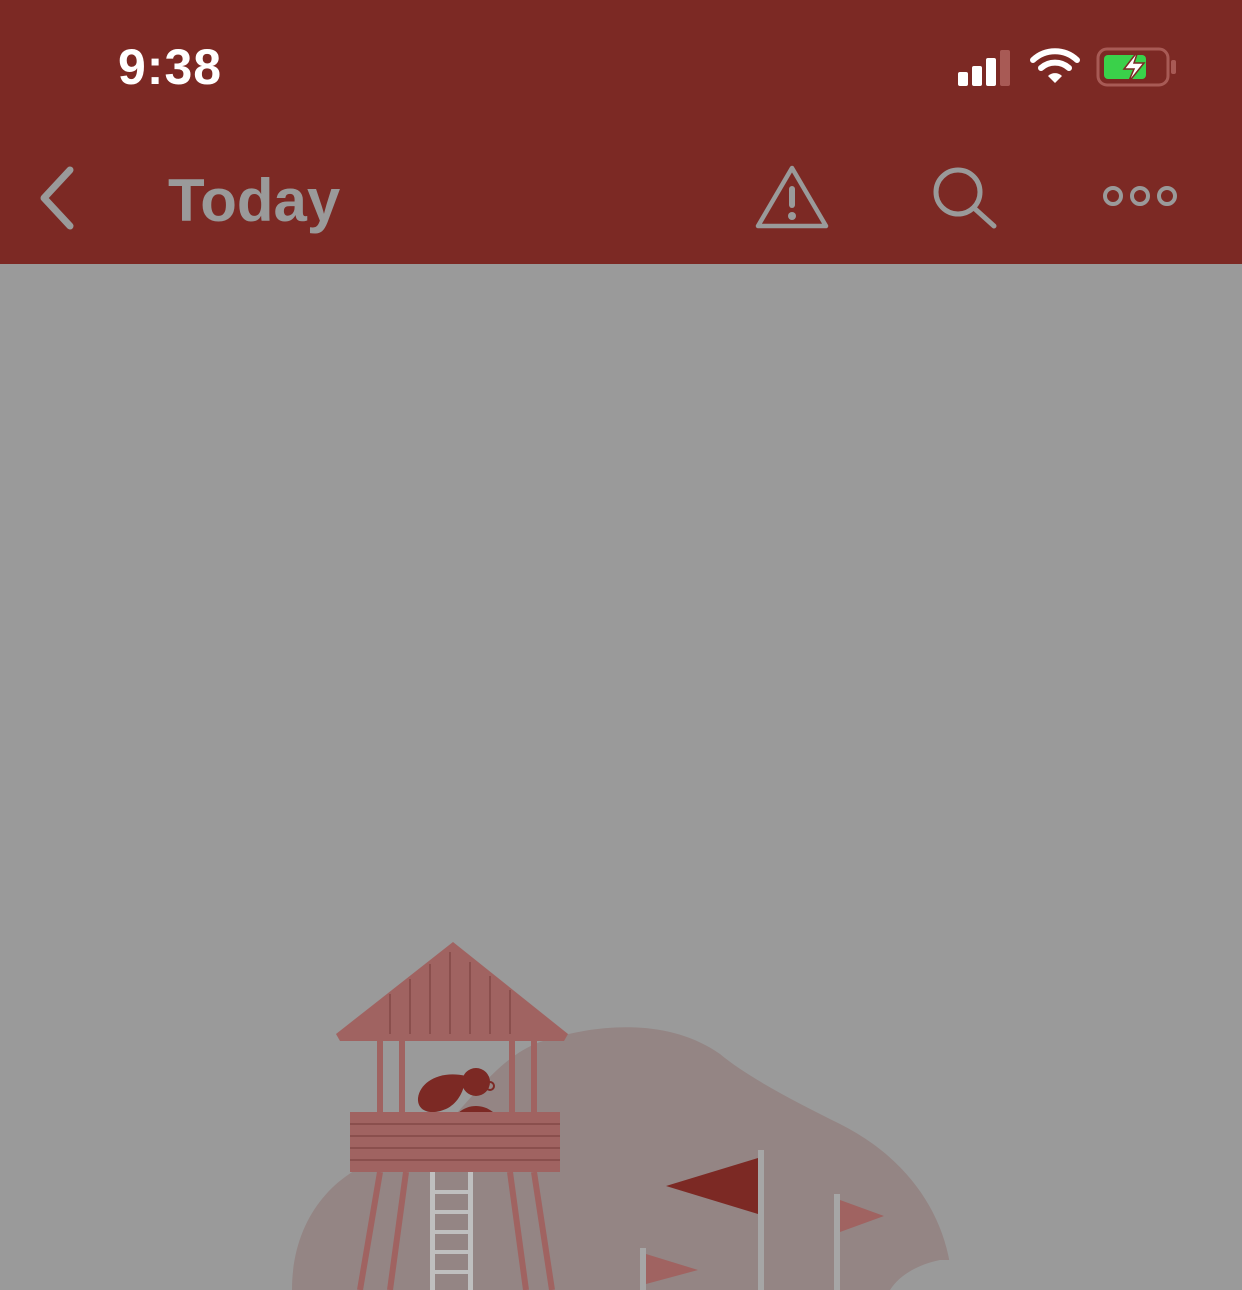 The width and height of the screenshot is (1242, 1290). I want to click on search-icon, so click(965, 197).